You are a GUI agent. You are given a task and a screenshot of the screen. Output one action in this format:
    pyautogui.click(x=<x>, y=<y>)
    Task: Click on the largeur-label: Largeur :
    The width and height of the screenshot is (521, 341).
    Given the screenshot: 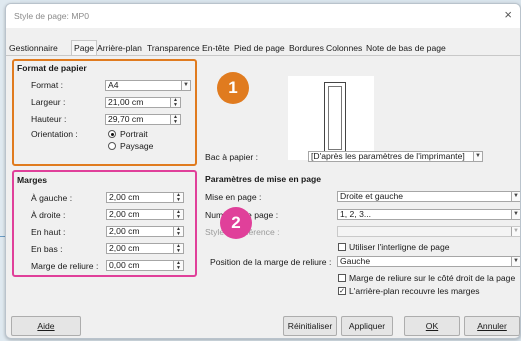 What is the action you would take?
    pyautogui.click(x=48, y=102)
    